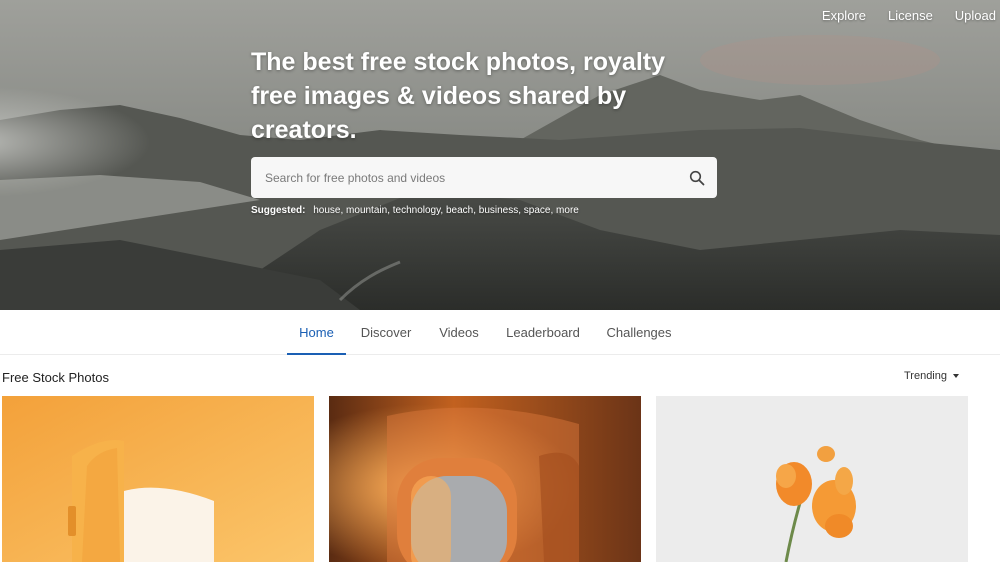  I want to click on tab-leaderboard: Leaderboard, so click(543, 332).